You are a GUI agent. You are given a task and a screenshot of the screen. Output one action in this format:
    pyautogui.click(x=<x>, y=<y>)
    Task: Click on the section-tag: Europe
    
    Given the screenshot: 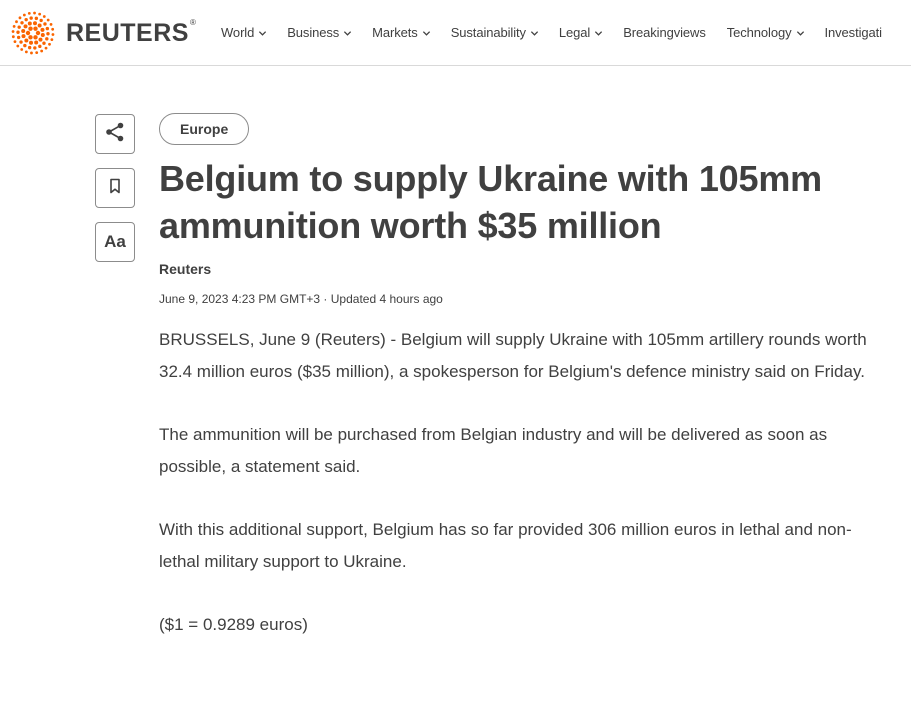 What is the action you would take?
    pyautogui.click(x=204, y=129)
    